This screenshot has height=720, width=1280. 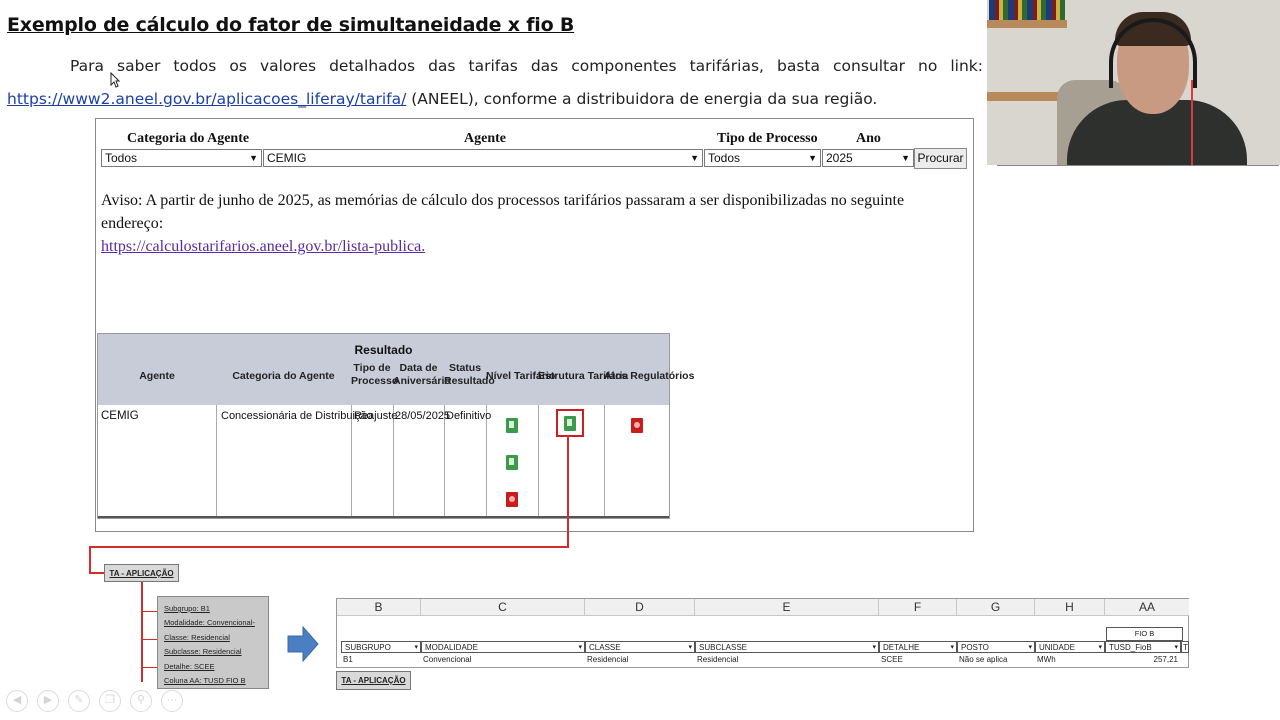 What do you see at coordinates (483, 158) in the screenshot?
I see `agente-select: CEMIG ▼` at bounding box center [483, 158].